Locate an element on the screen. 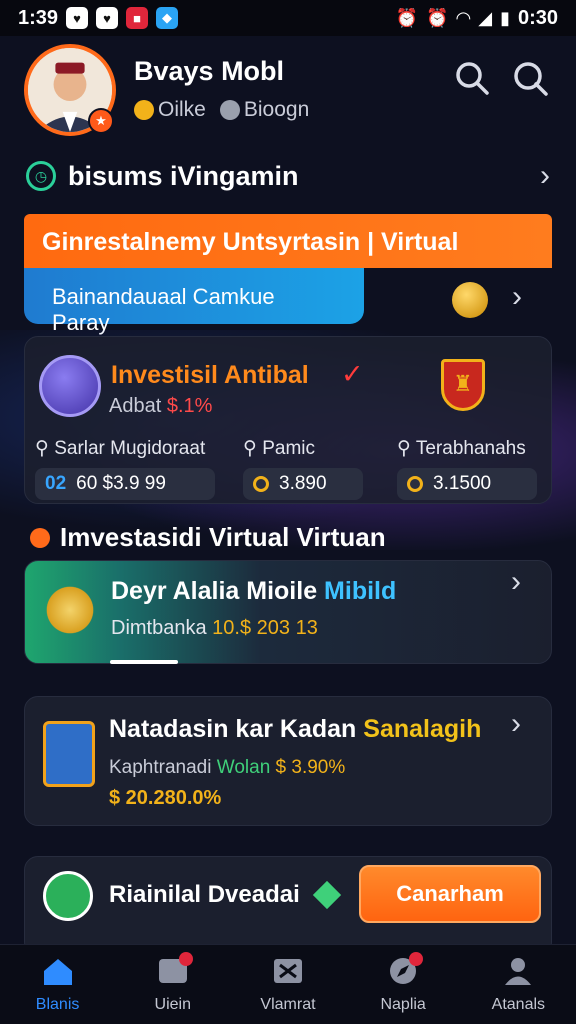 The height and width of the screenshot is (1024, 576). cta-button: Canarham is located at coordinates (450, 894).